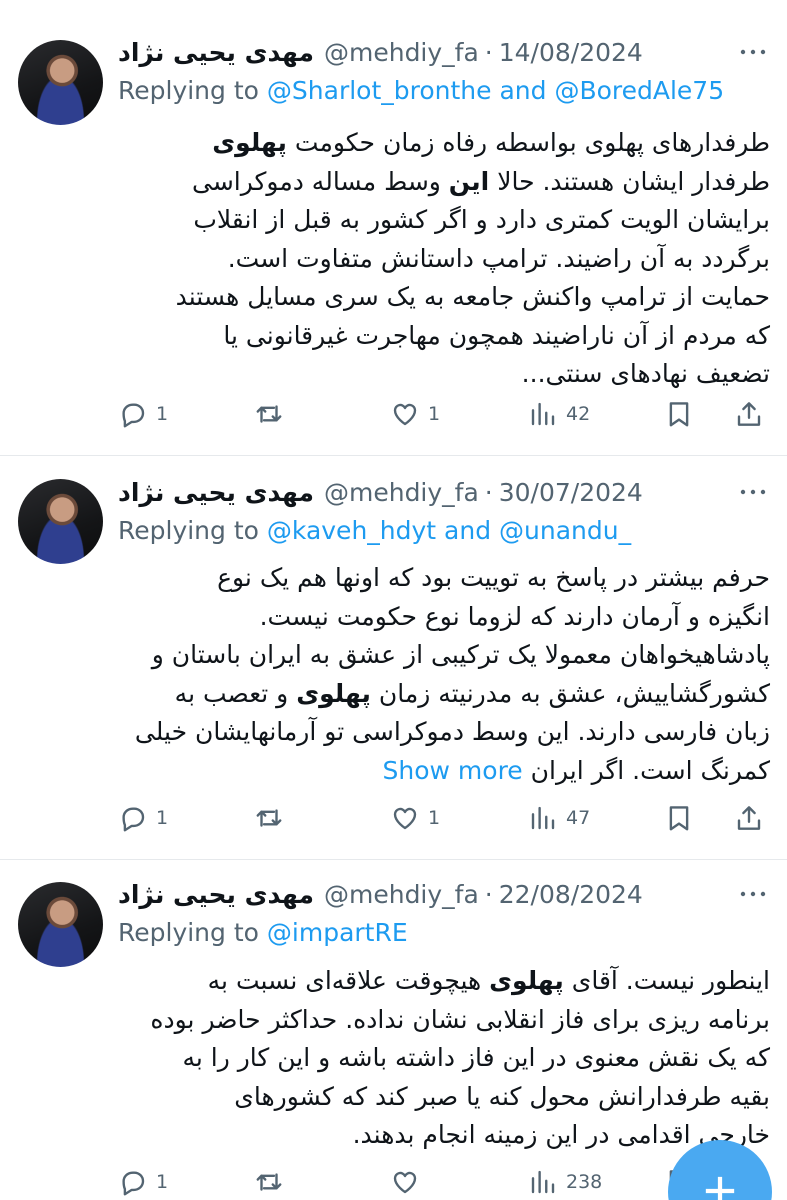 This screenshot has height=1200, width=787. Describe the element at coordinates (559, 414) in the screenshot. I see `views-button: 42` at that location.